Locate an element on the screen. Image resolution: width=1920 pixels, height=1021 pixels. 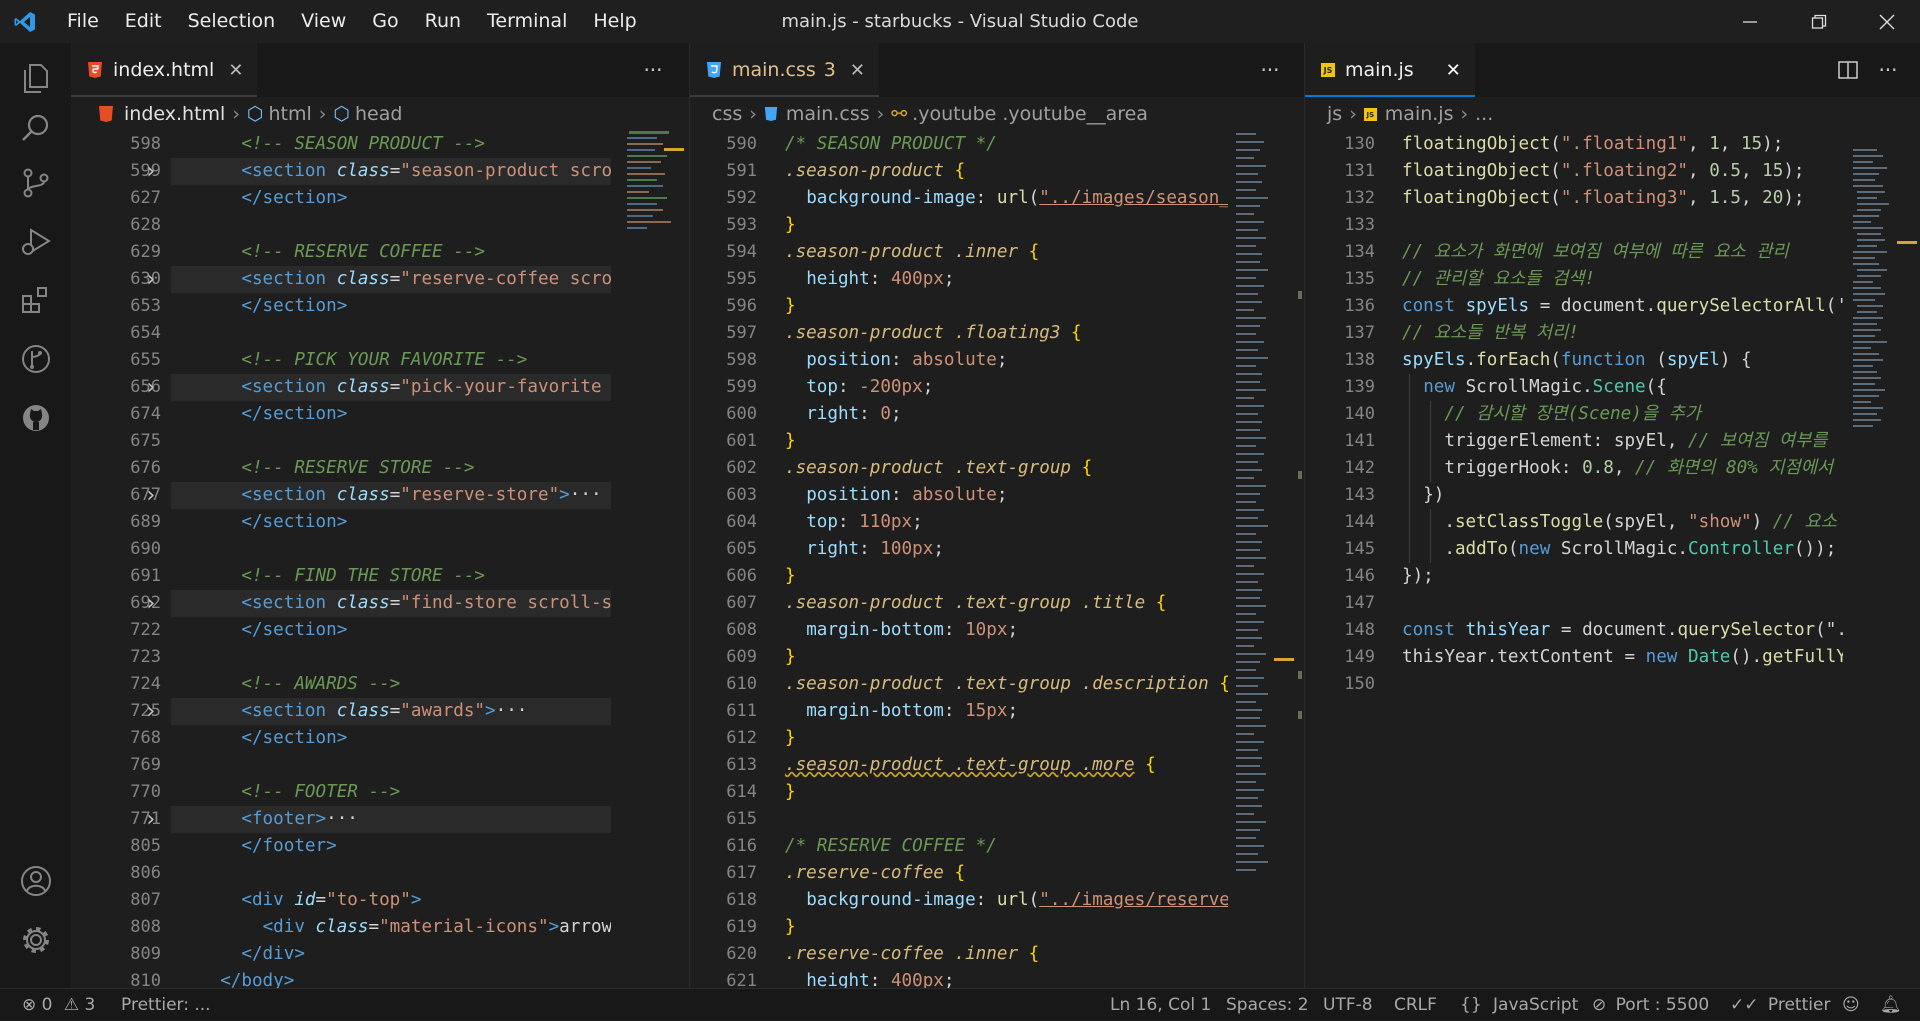
code-line: .season-product .text-group { is located at coordinates (1006, 468).